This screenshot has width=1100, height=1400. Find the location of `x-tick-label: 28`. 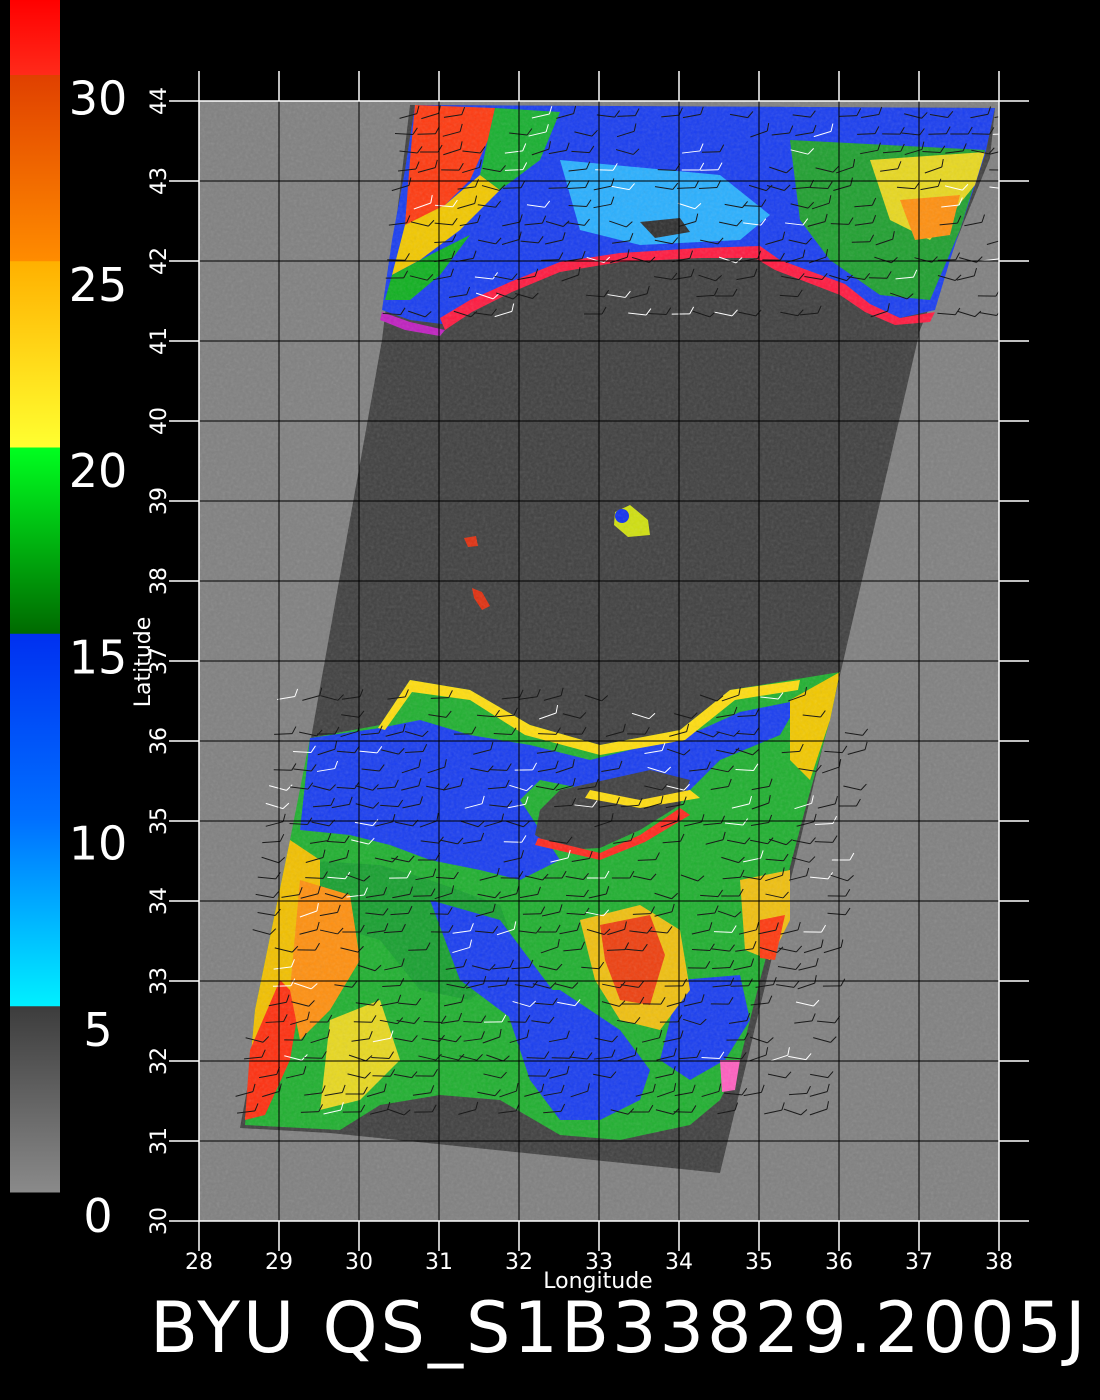

x-tick-label: 28 is located at coordinates (199, 1262).